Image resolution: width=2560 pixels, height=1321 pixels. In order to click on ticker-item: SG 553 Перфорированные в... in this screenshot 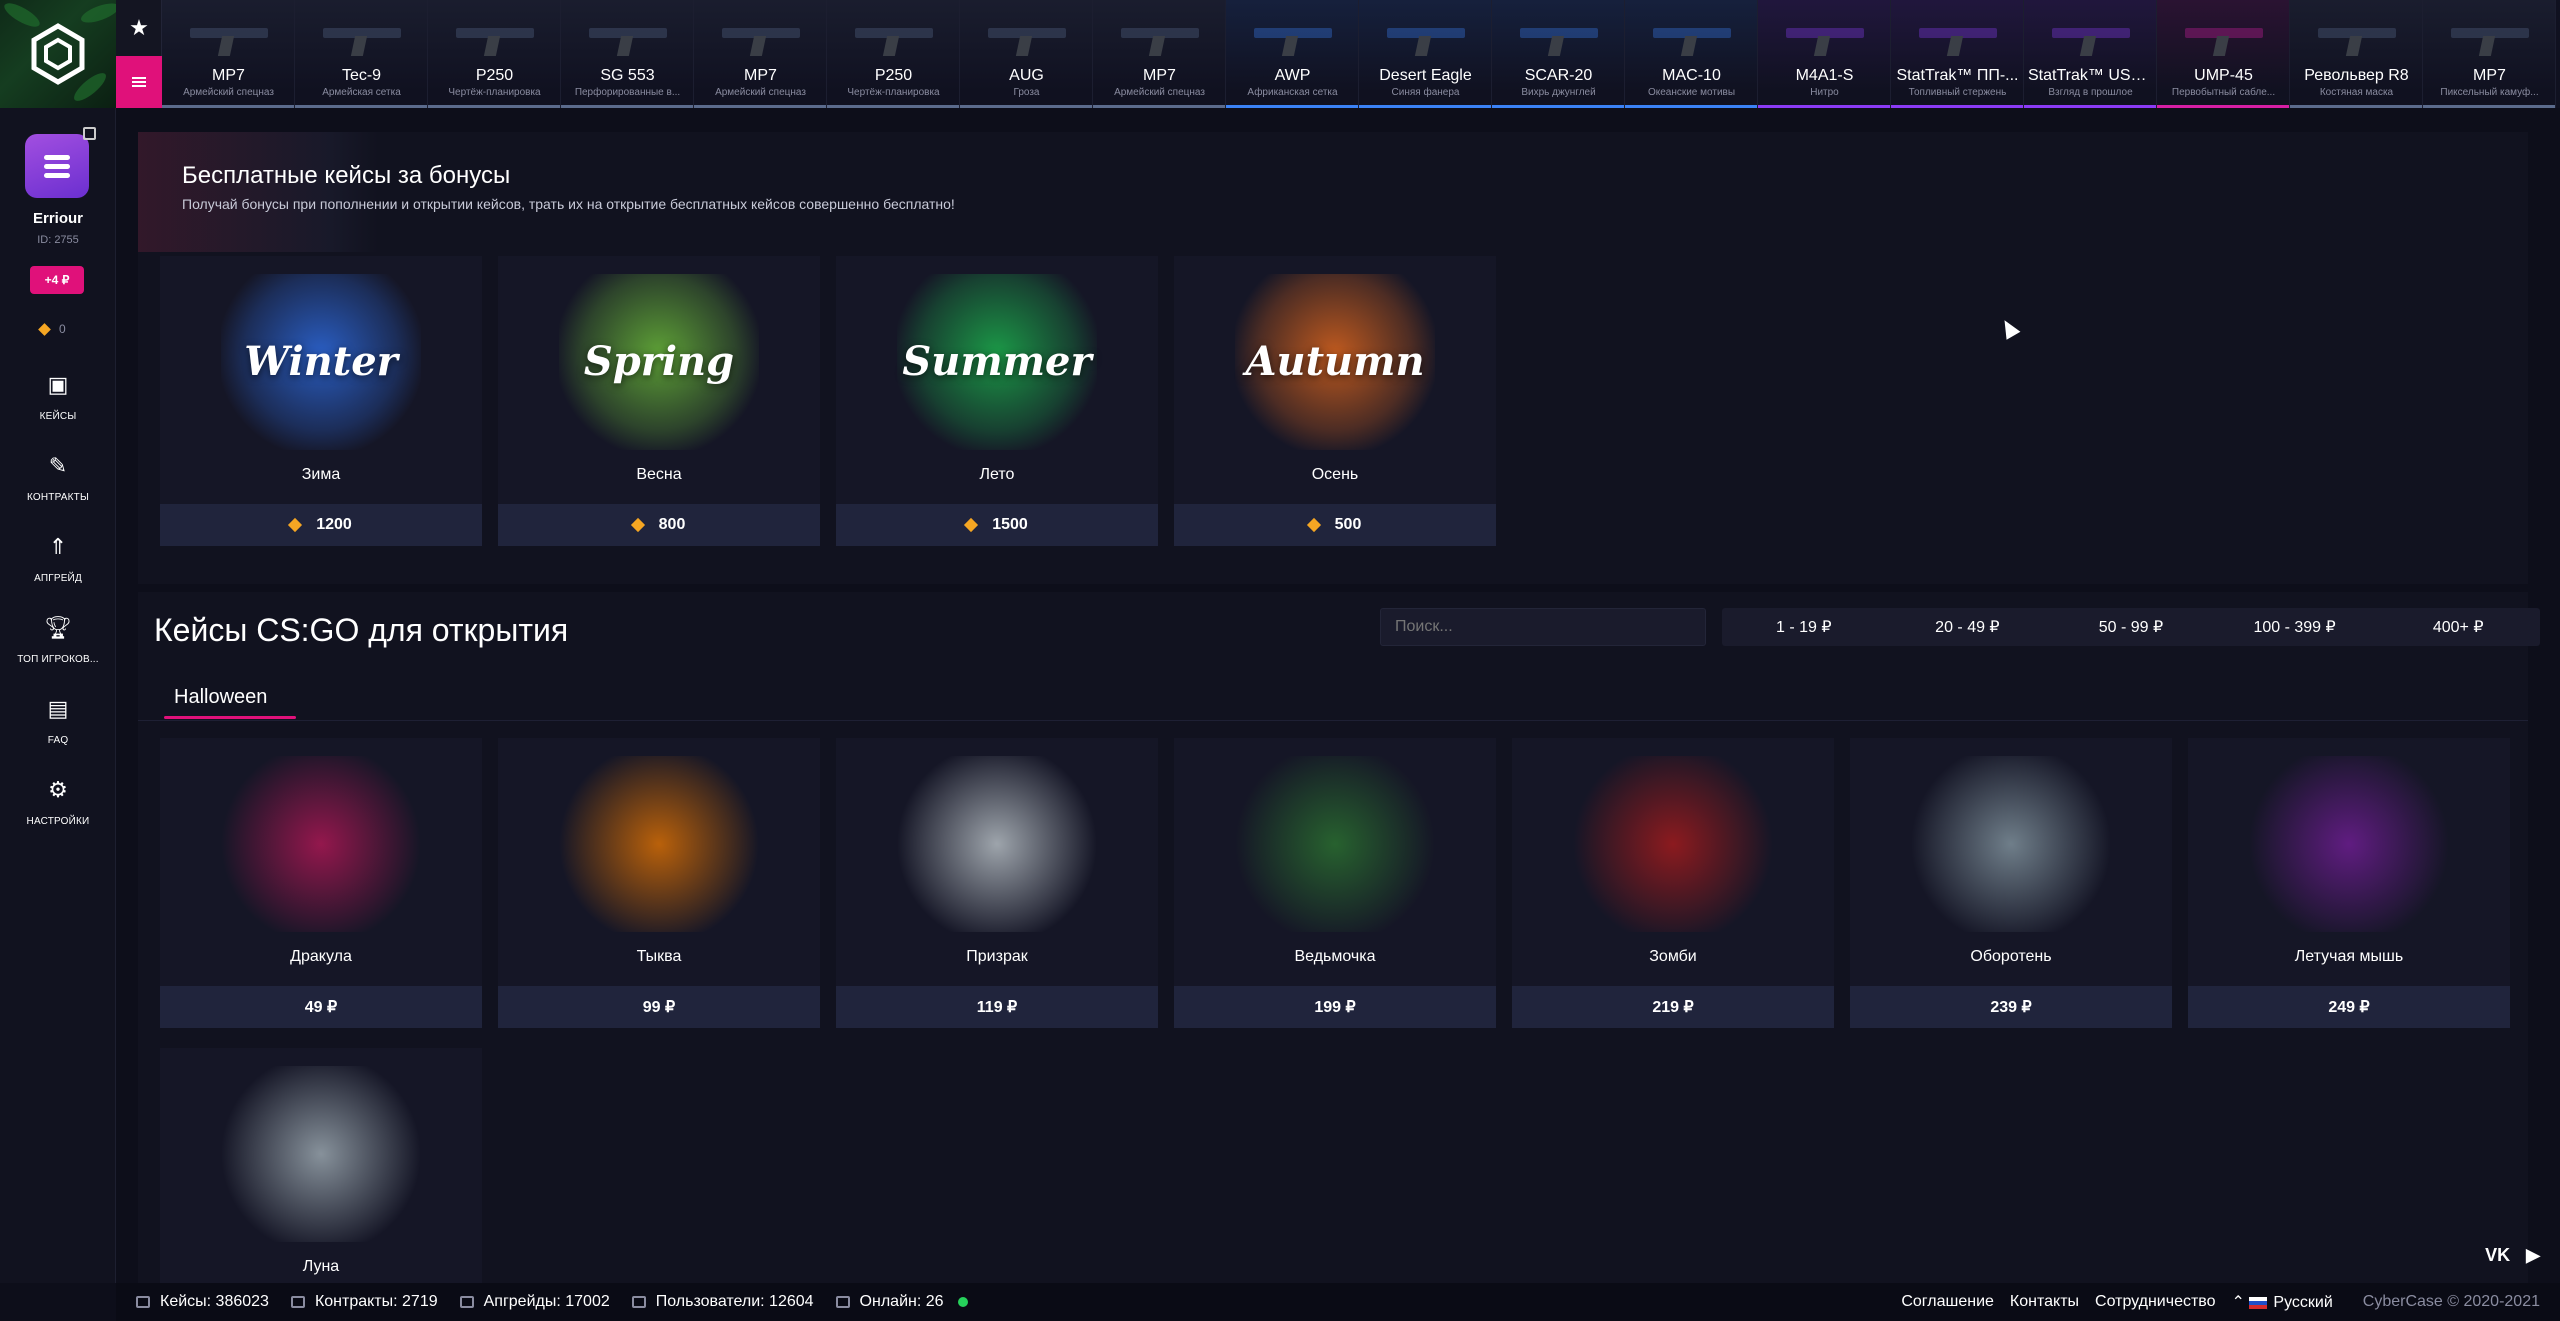, I will do `click(627, 54)`.